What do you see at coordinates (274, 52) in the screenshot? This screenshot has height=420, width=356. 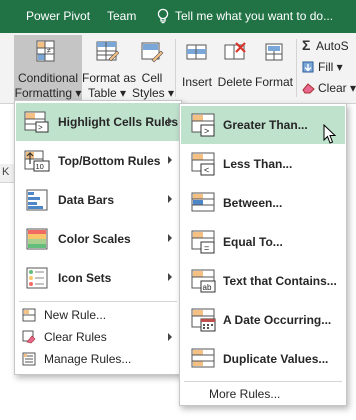 I see `format-cells-icon` at bounding box center [274, 52].